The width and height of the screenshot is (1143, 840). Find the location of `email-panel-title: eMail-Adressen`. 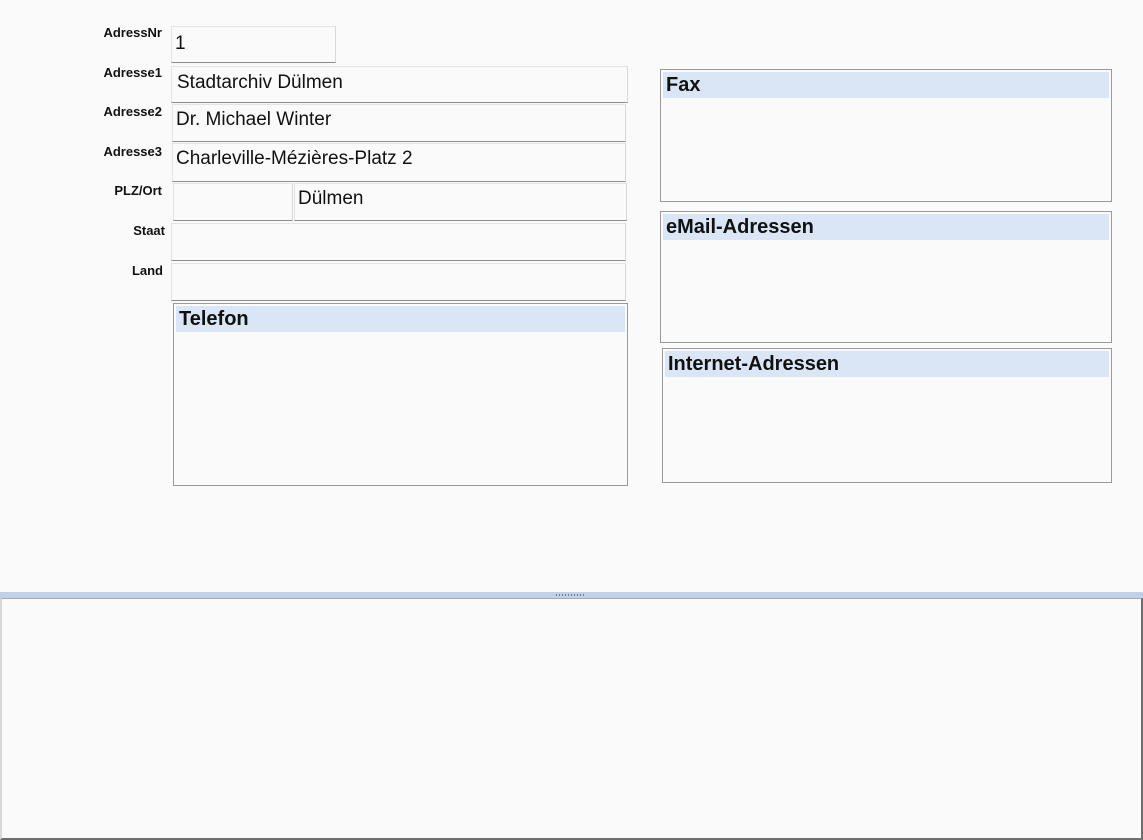

email-panel-title: eMail-Adressen is located at coordinates (886, 227).